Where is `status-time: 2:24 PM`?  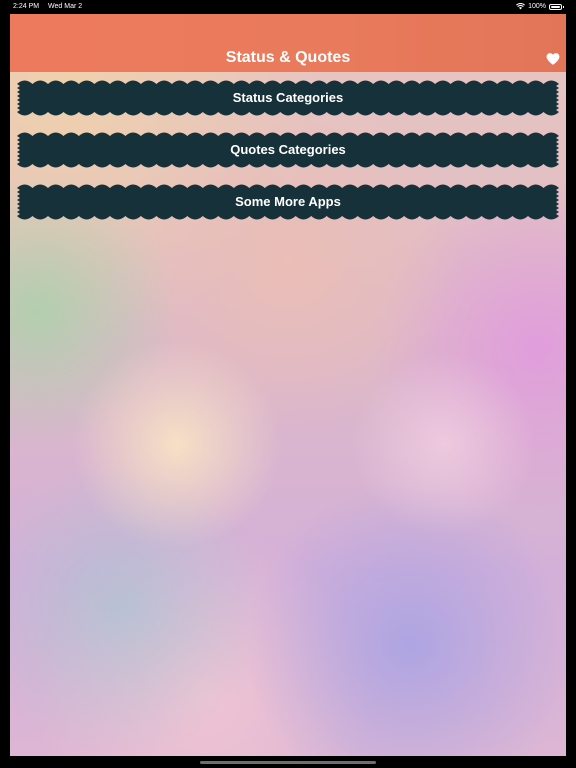 status-time: 2:24 PM is located at coordinates (26, 6).